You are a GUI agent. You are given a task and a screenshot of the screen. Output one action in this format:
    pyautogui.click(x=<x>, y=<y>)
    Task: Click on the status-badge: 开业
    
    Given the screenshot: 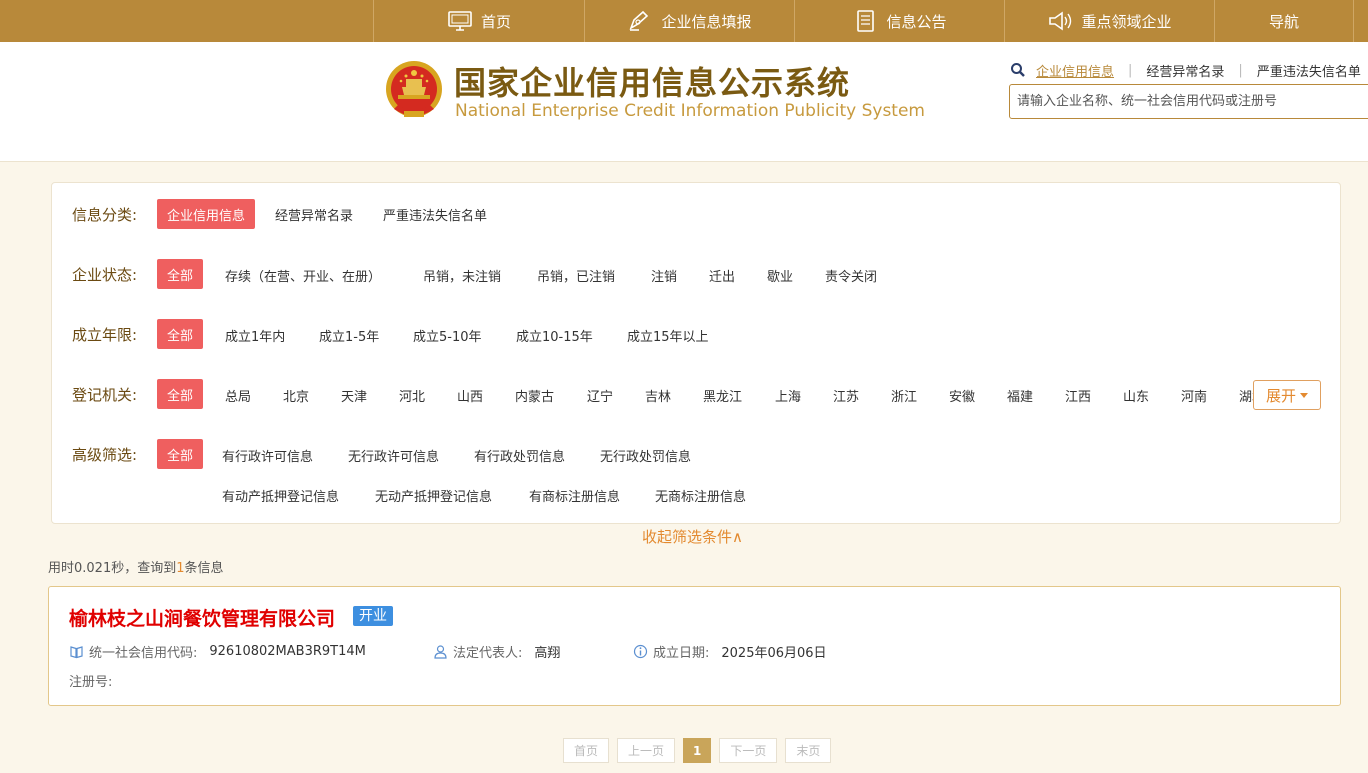 What is the action you would take?
    pyautogui.click(x=373, y=616)
    